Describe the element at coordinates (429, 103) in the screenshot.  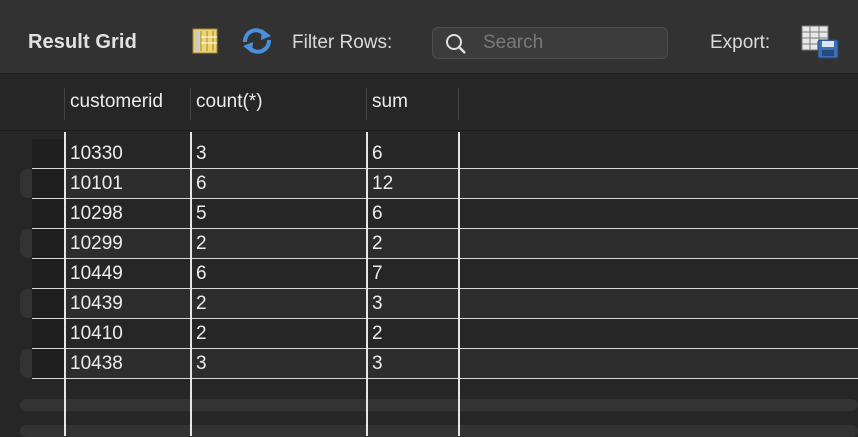
I see `grid-header-row: customerid count(*) sum` at that location.